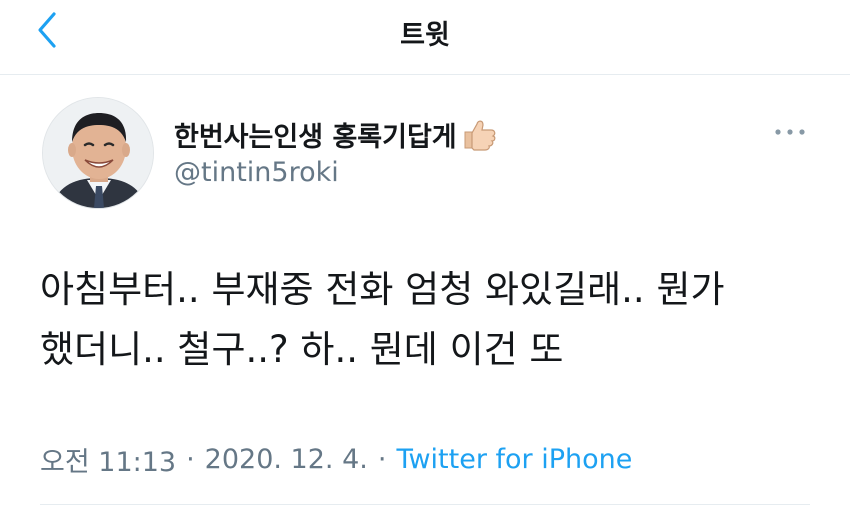 The width and height of the screenshot is (850, 511). Describe the element at coordinates (514, 459) in the screenshot. I see `tweet-source-link: Twitter for iPhone` at that location.